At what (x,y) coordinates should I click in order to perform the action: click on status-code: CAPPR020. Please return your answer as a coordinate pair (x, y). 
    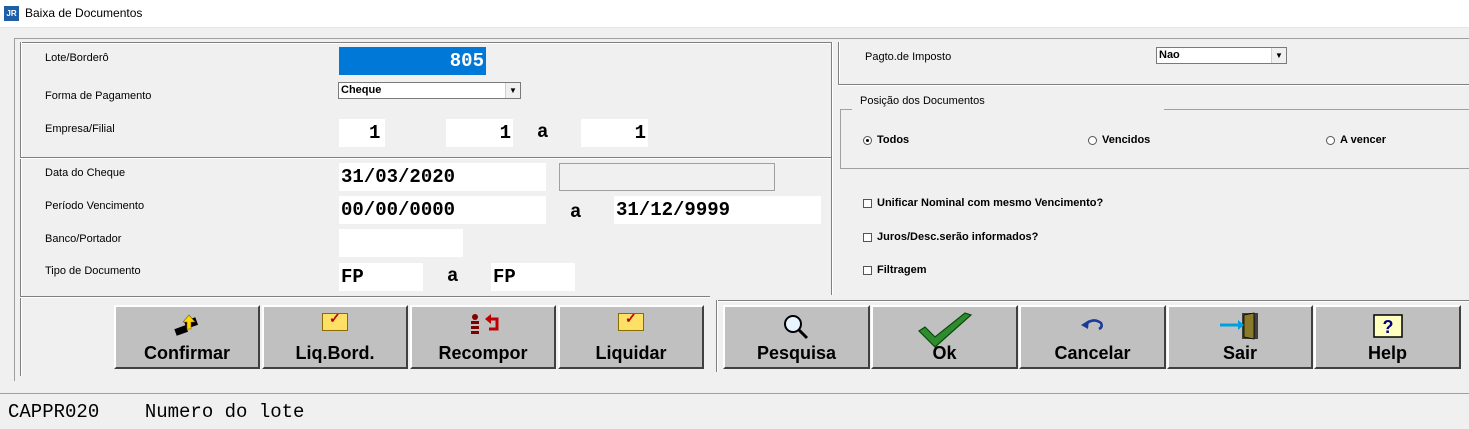
    Looking at the image, I should click on (54, 412).